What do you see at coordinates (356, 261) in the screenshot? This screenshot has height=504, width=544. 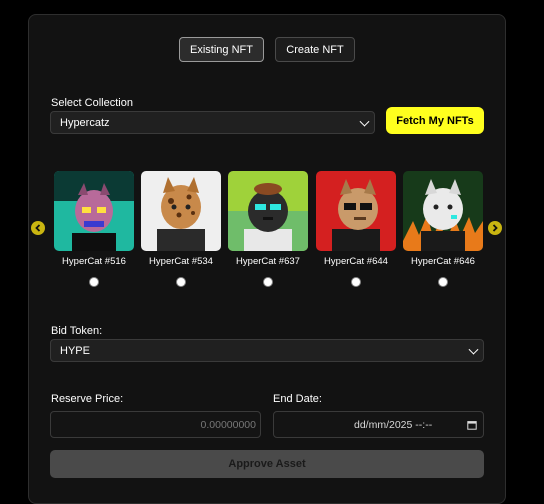 I see `nft-name: HyperCat #644` at bounding box center [356, 261].